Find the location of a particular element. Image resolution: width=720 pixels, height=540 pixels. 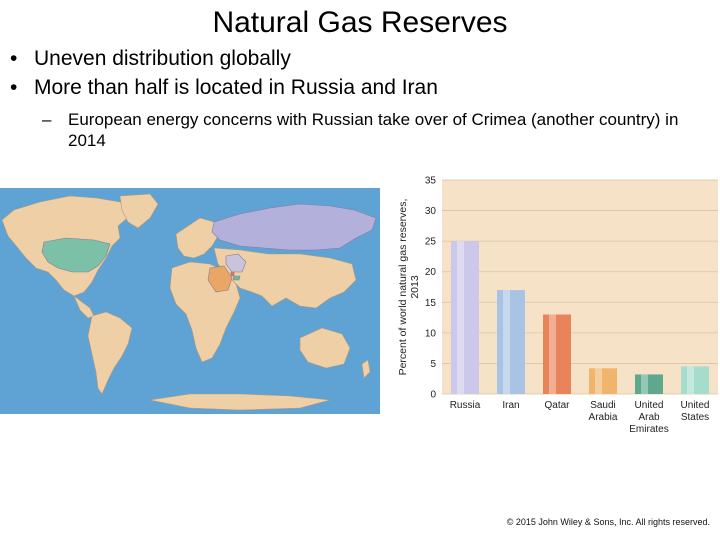

y-tick-label: 25 is located at coordinates (431, 242).